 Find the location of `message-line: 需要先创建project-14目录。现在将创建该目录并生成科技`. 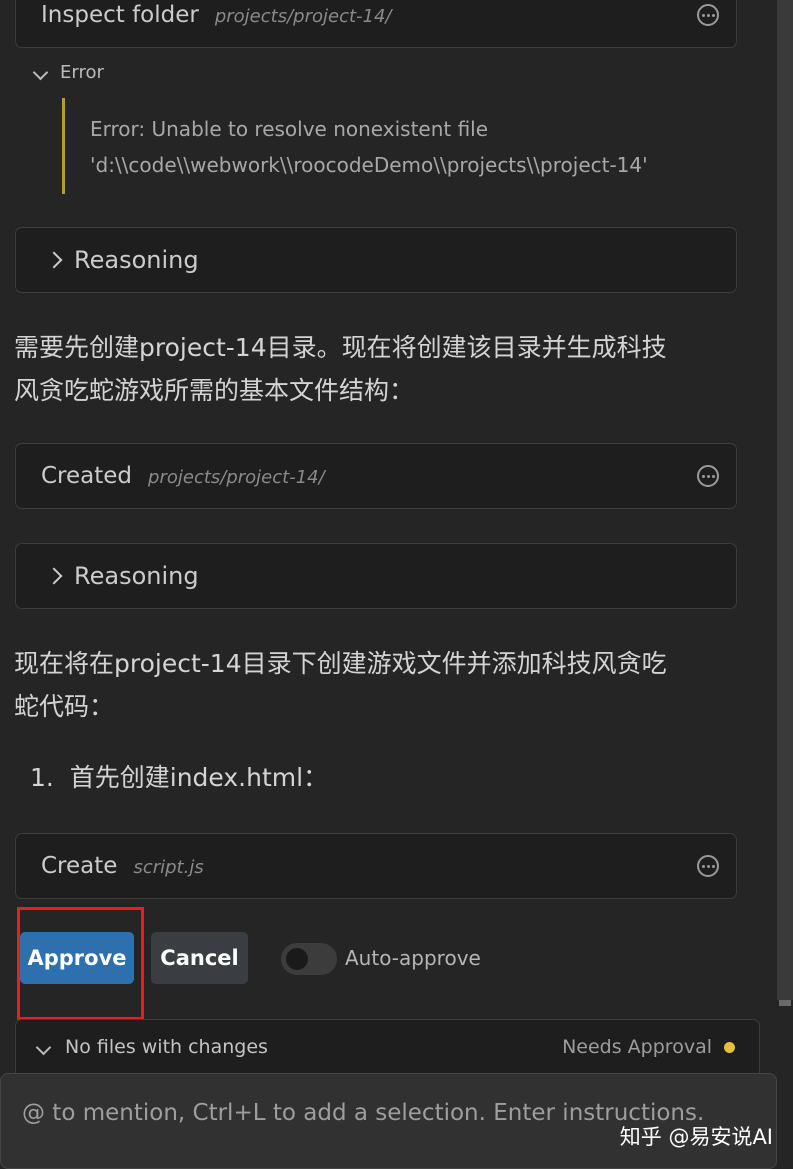

message-line: 需要先创建project-14目录。现在将创建该目录并生成科技 is located at coordinates (340, 347).